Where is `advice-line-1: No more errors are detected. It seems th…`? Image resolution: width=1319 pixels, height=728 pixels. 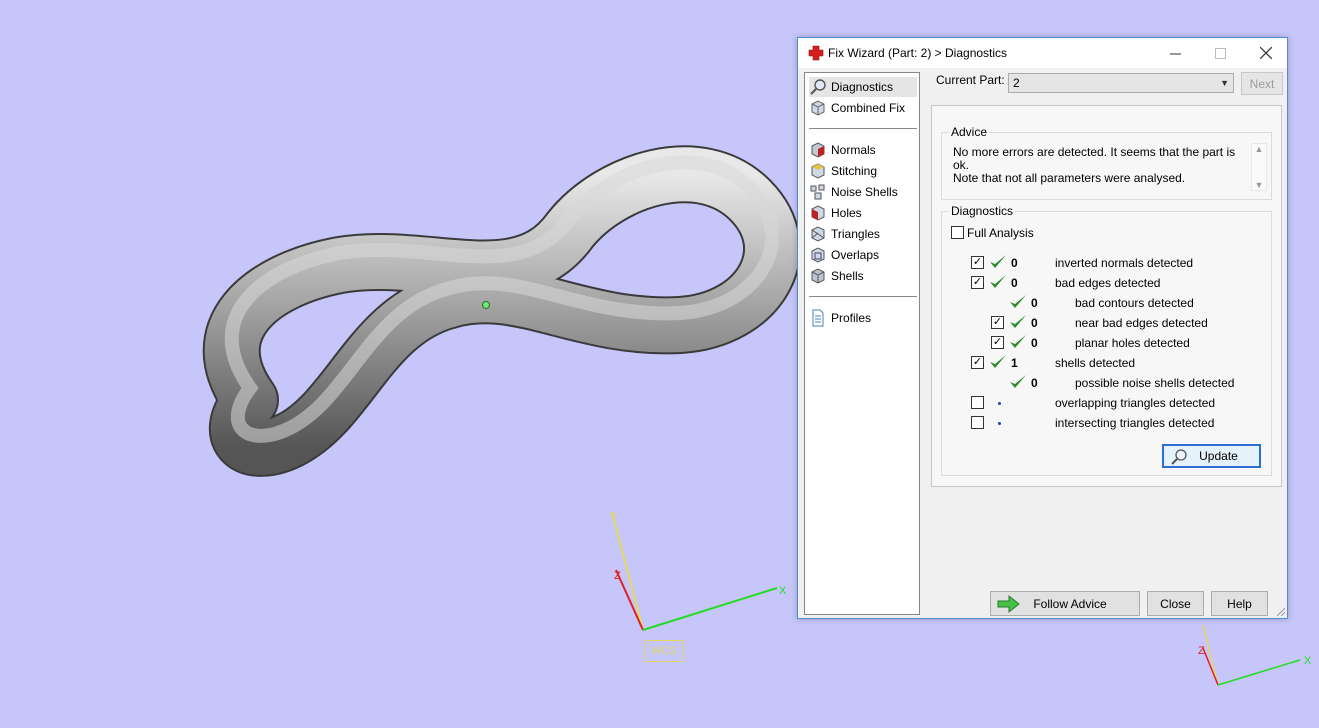 advice-line-1: No more errors are detected. It seems th… is located at coordinates (1094, 158).